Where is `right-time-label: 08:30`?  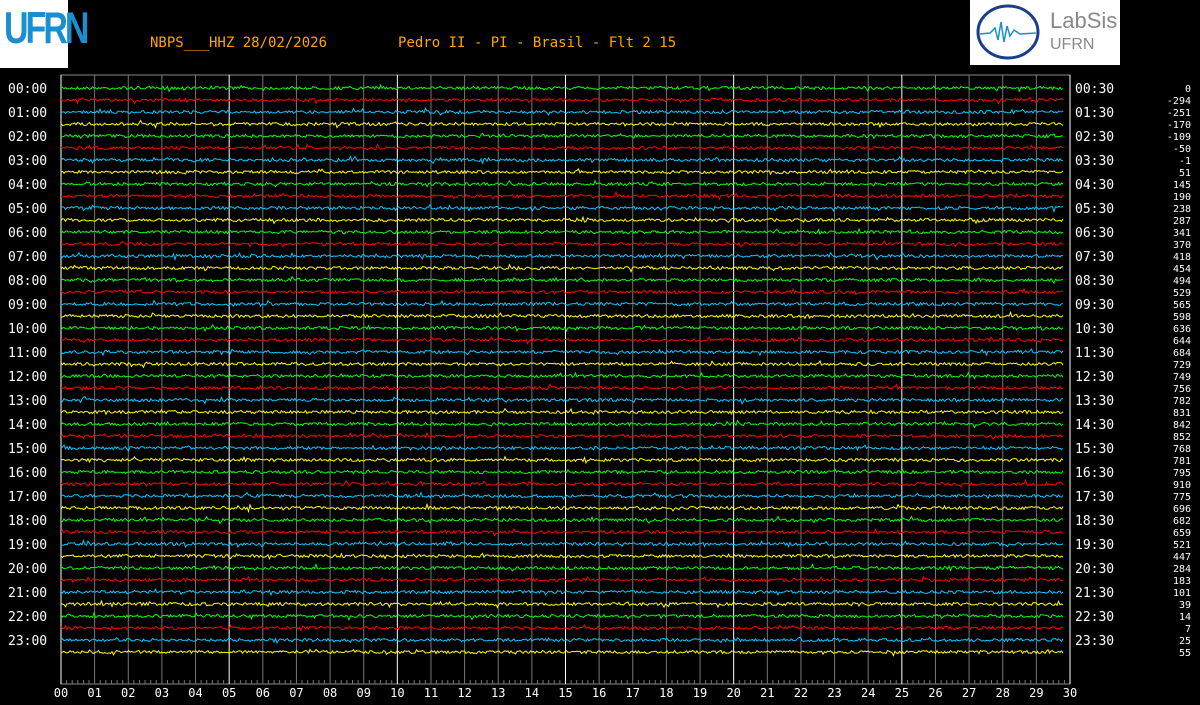
right-time-label: 08:30 is located at coordinates (1094, 281).